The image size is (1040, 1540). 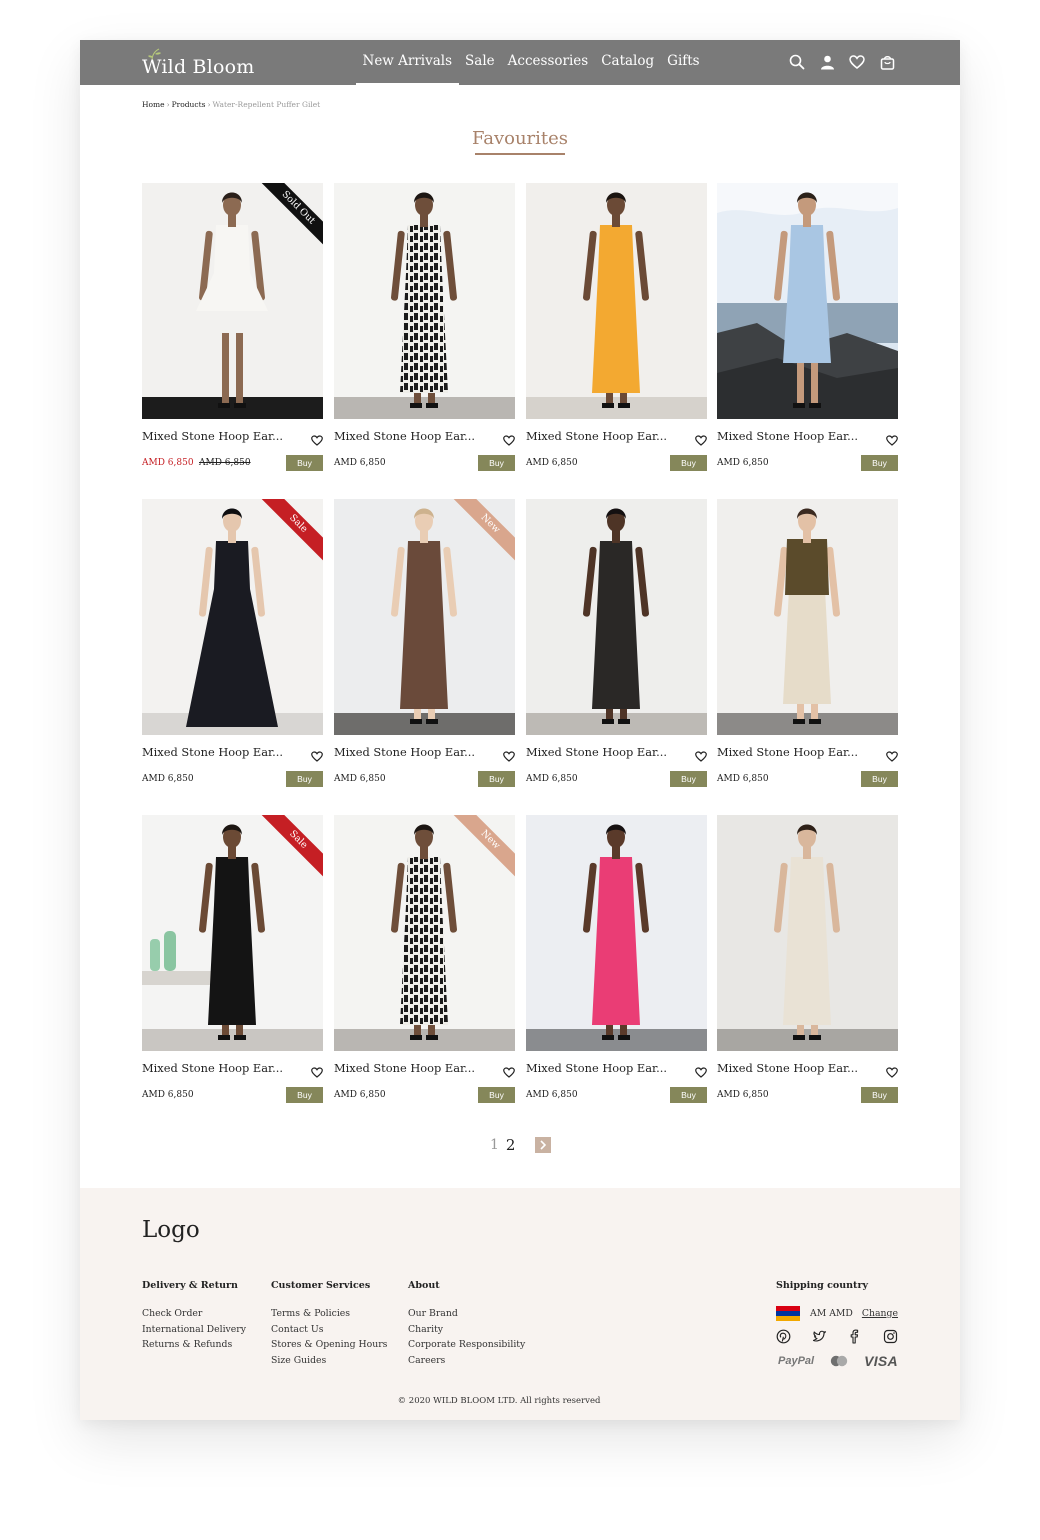 I want to click on footer-link-returns: Returns & Refunds, so click(x=194, y=1345).